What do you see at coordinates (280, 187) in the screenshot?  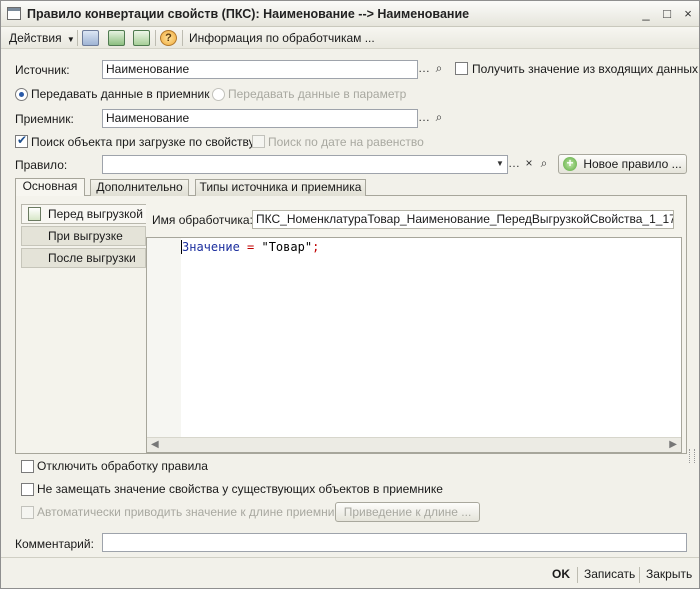 I see `tab-types: Типы источника и приемника` at bounding box center [280, 187].